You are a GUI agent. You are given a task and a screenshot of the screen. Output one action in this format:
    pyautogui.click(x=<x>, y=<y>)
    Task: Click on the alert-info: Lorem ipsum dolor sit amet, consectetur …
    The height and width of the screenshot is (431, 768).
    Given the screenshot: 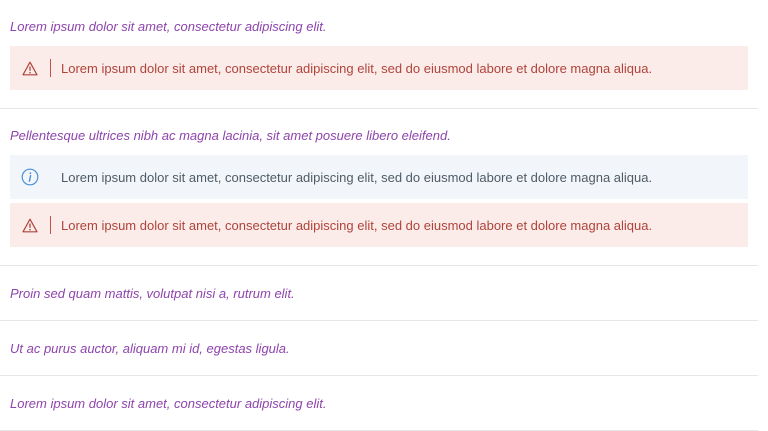 What is the action you would take?
    pyautogui.click(x=379, y=177)
    